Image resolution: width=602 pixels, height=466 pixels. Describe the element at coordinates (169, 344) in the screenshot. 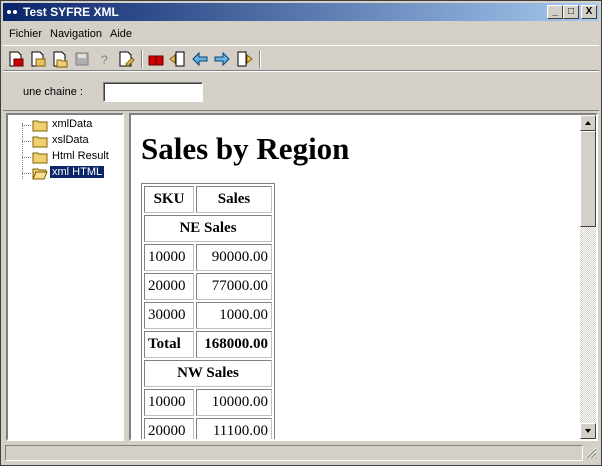

I see `total-label: Total` at that location.